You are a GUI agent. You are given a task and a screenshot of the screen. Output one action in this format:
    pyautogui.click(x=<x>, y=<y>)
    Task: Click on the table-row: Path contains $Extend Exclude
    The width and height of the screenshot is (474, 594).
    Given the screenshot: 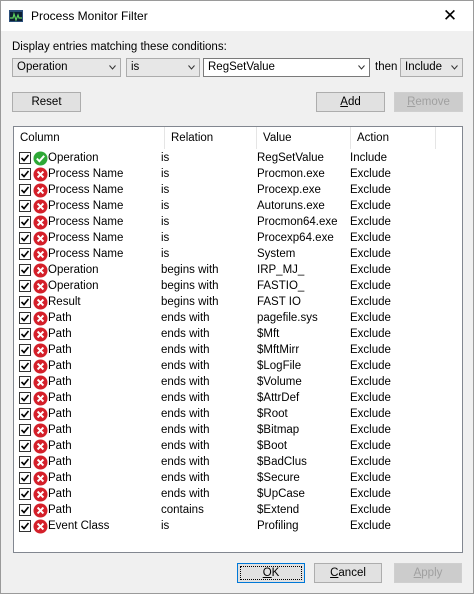 What is the action you would take?
    pyautogui.click(x=238, y=511)
    